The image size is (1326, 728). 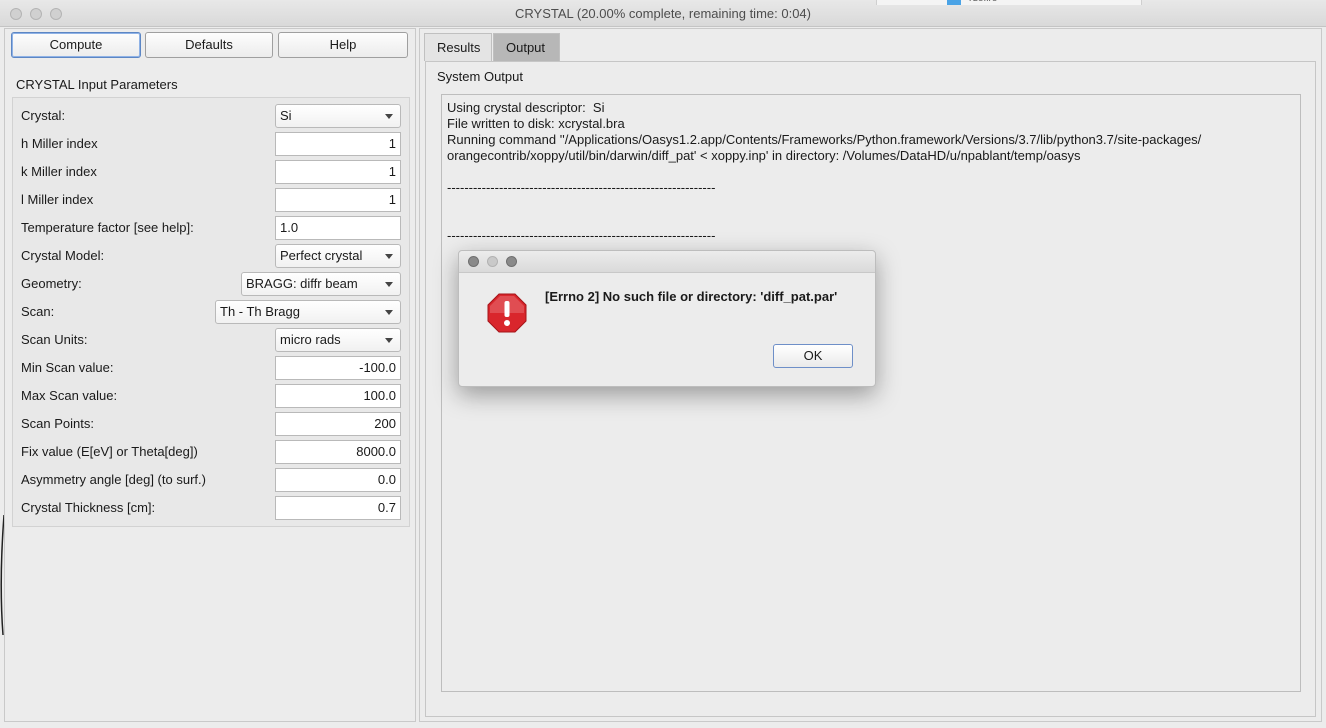 I want to click on plot-edge, so click(x=2, y=575).